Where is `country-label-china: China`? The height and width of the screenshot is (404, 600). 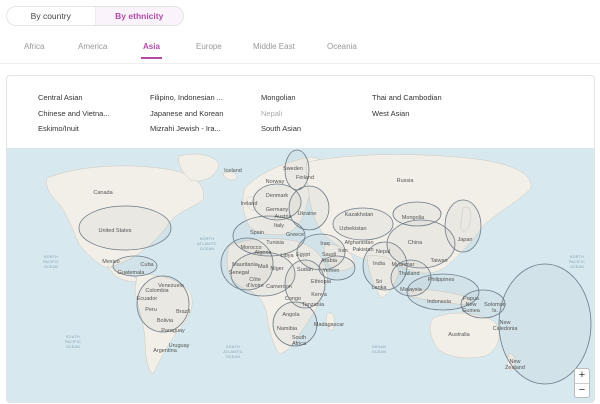
country-label-china: China is located at coordinates (415, 243).